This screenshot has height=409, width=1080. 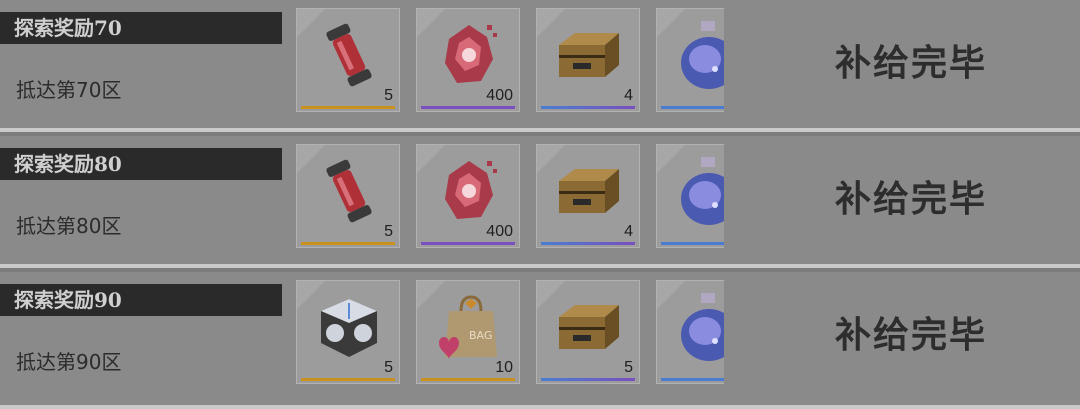 What do you see at coordinates (480, 335) in the screenshot?
I see `svg-text: BAG` at bounding box center [480, 335].